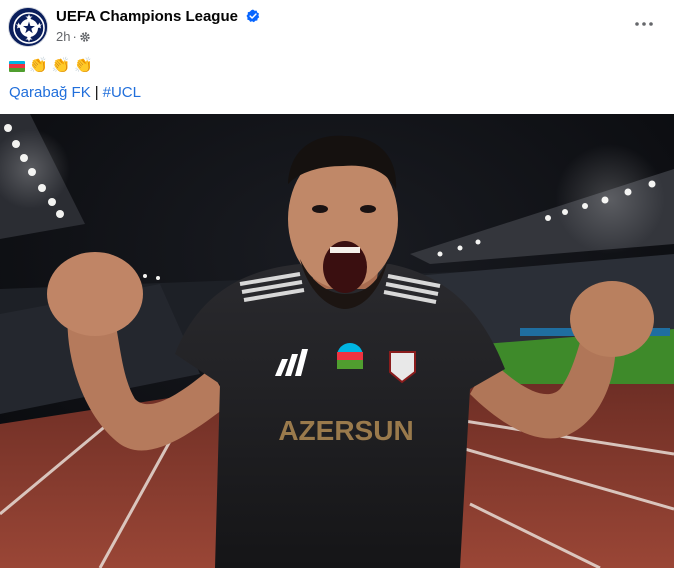  What do you see at coordinates (85, 37) in the screenshot?
I see `gear-icon` at bounding box center [85, 37].